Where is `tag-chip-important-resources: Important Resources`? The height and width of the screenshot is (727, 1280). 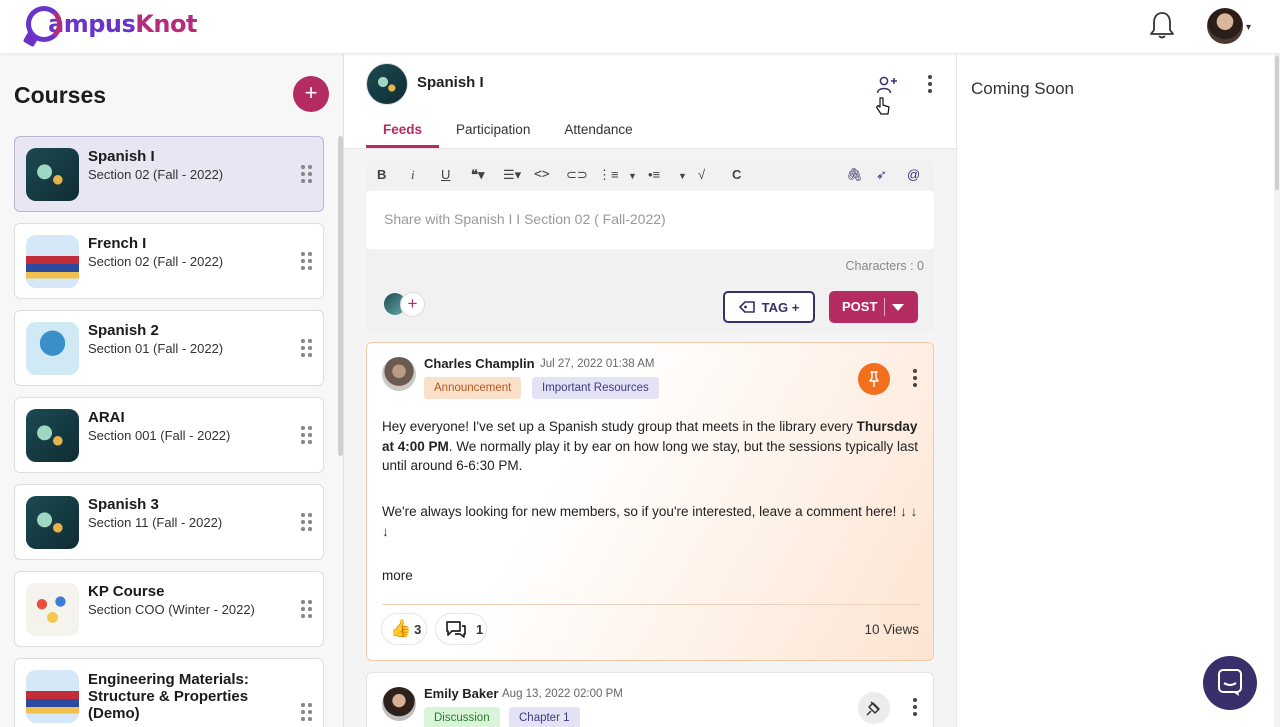 tag-chip-important-resources: Important Resources is located at coordinates (595, 388).